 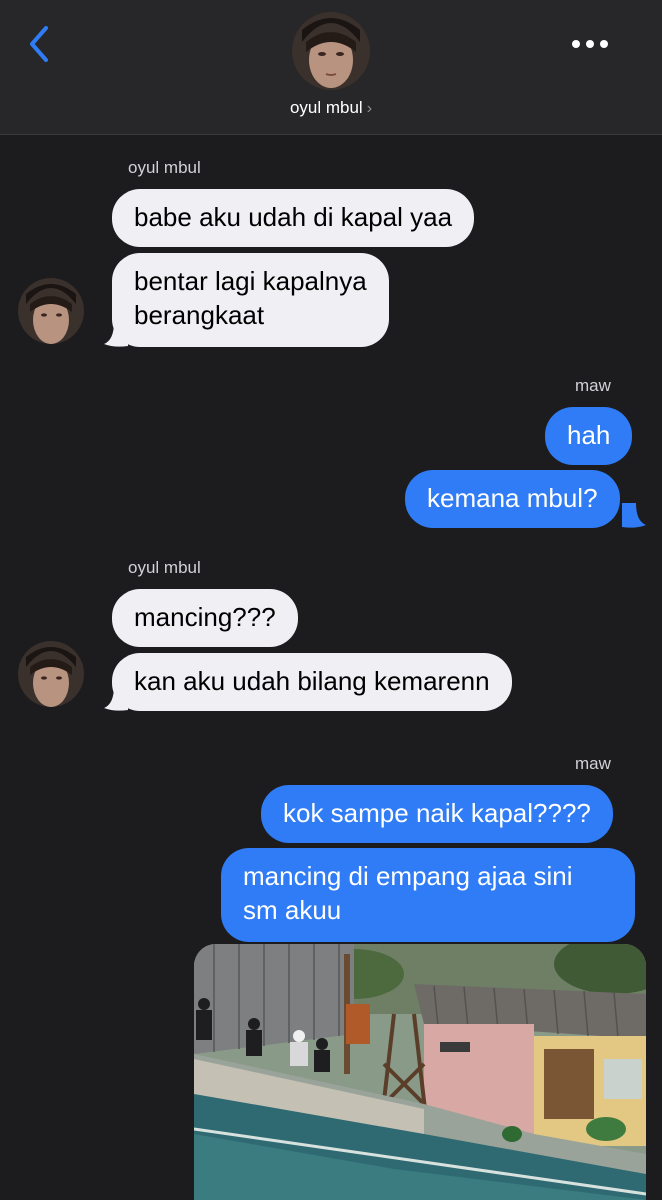 What do you see at coordinates (331, 51) in the screenshot?
I see `contact-avatar` at bounding box center [331, 51].